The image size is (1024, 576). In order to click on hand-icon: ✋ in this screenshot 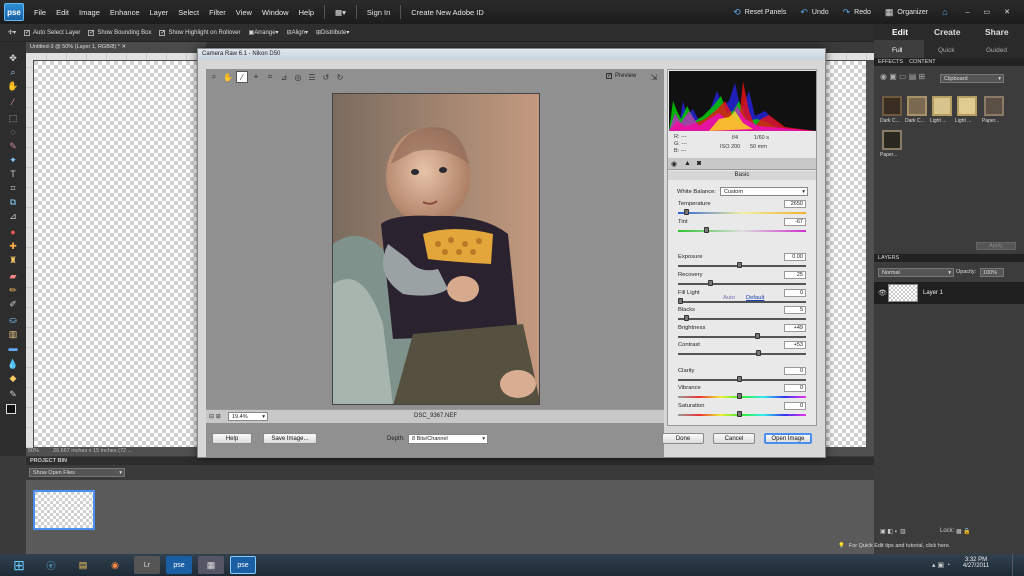, I will do `click(228, 77)`.